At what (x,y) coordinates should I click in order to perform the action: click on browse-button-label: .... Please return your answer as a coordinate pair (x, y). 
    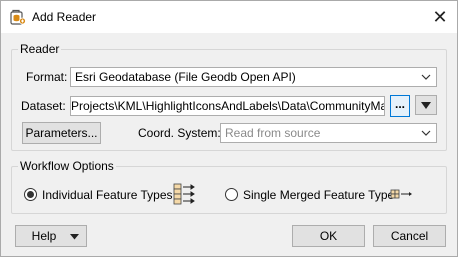
    Looking at the image, I should click on (399, 104).